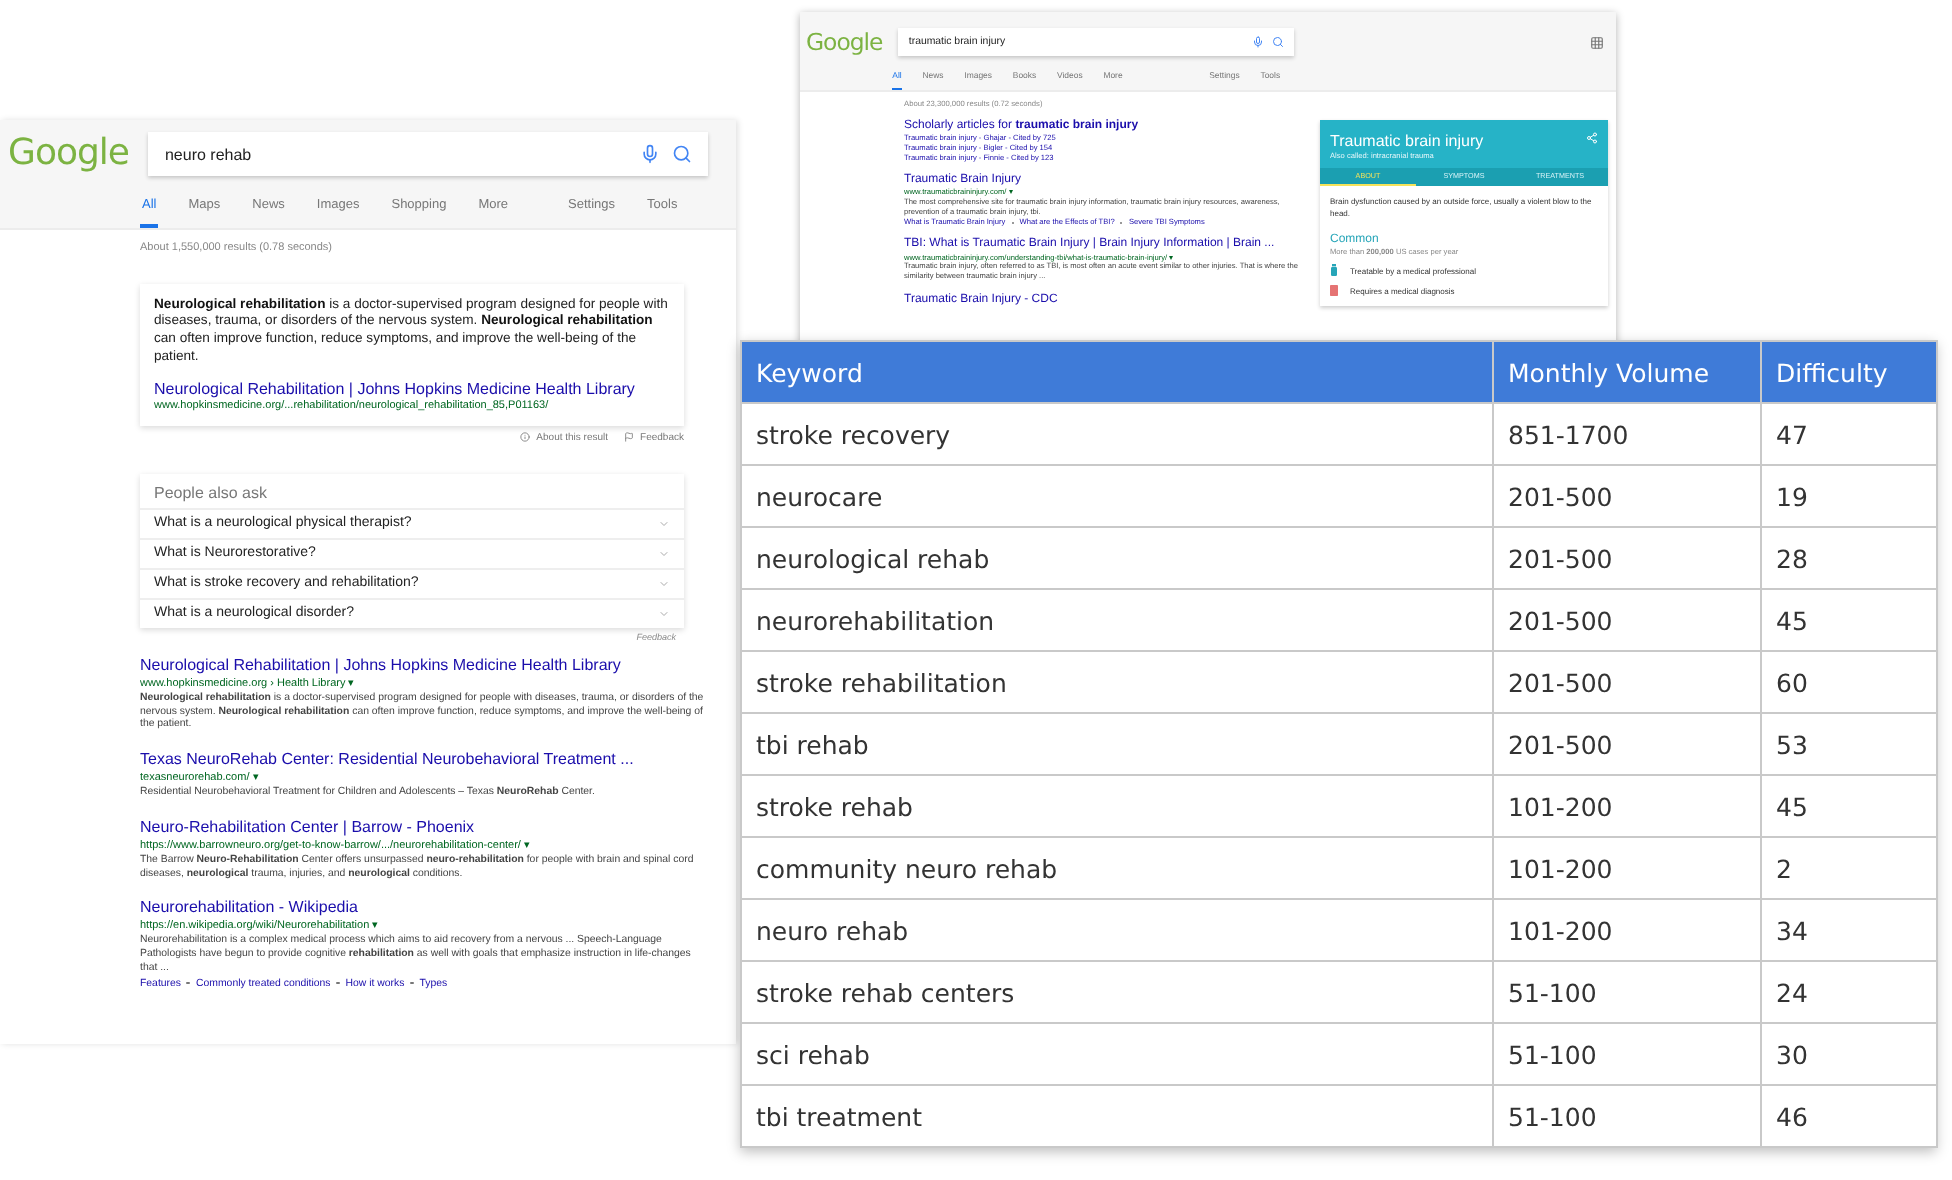 The image size is (1952, 1180). Describe the element at coordinates (1627, 372) in the screenshot. I see `column-header: Monthly Volume` at that location.